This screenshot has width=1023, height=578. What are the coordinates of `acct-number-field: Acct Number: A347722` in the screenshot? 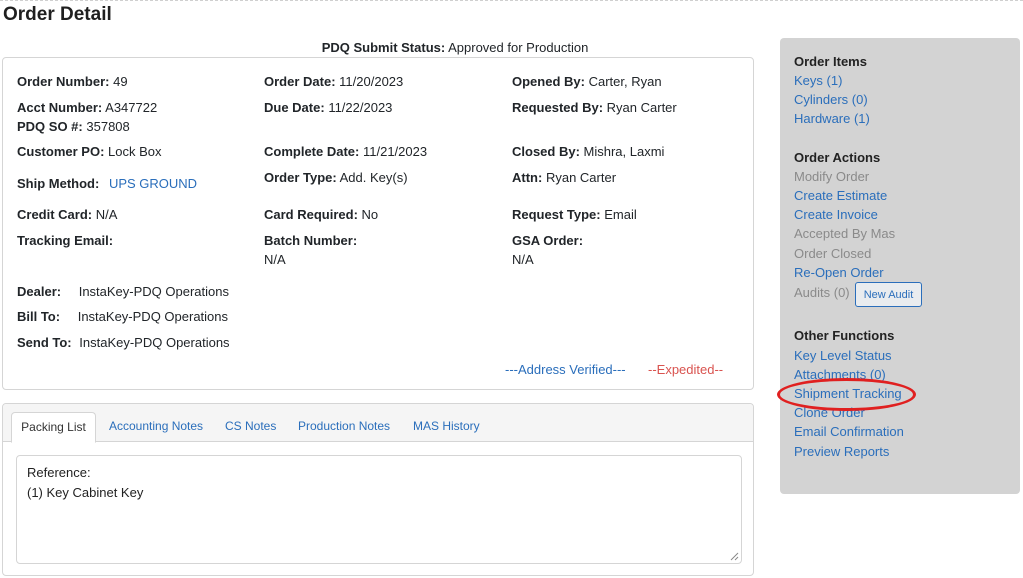 It's located at (87, 107).